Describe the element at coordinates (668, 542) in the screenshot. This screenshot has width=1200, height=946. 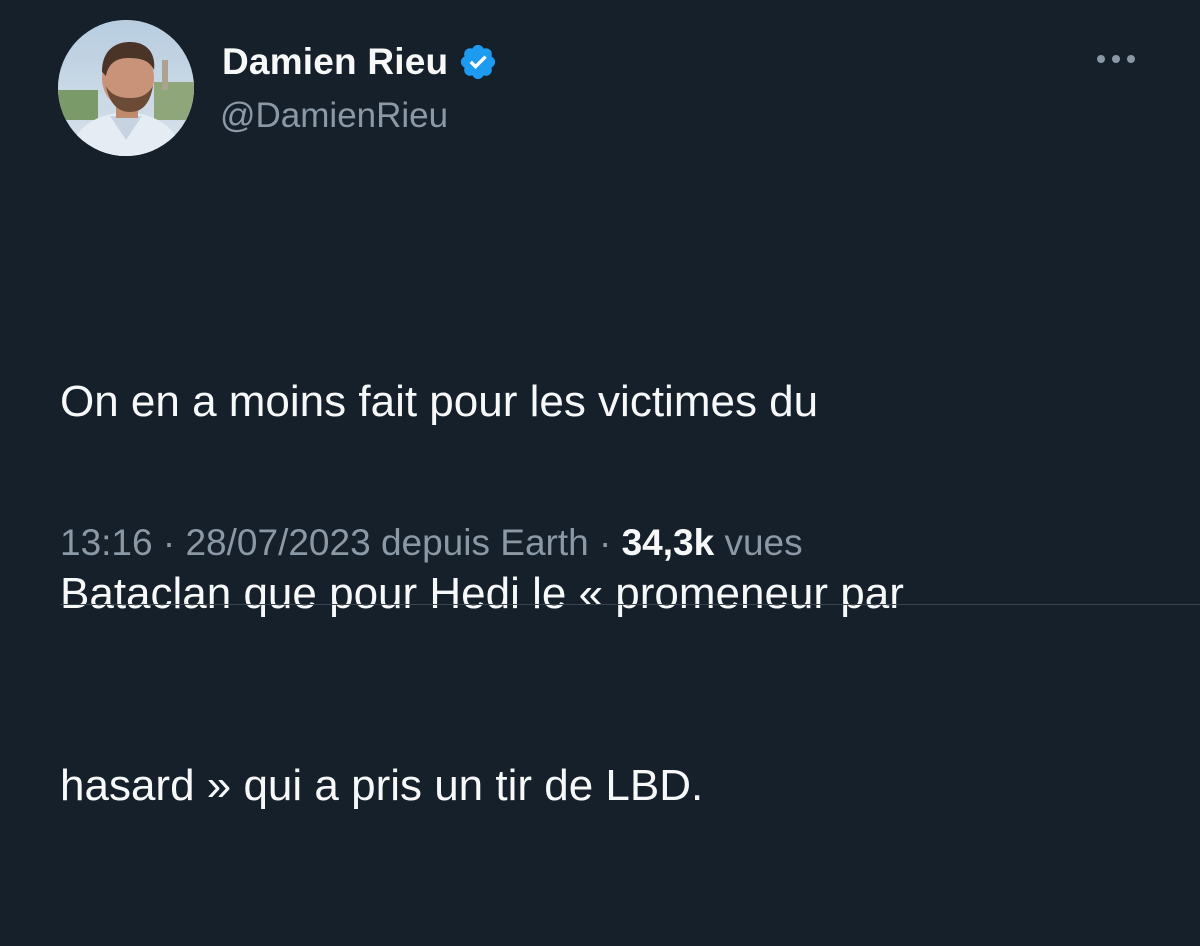
I see `views-count: 34,3k` at that location.